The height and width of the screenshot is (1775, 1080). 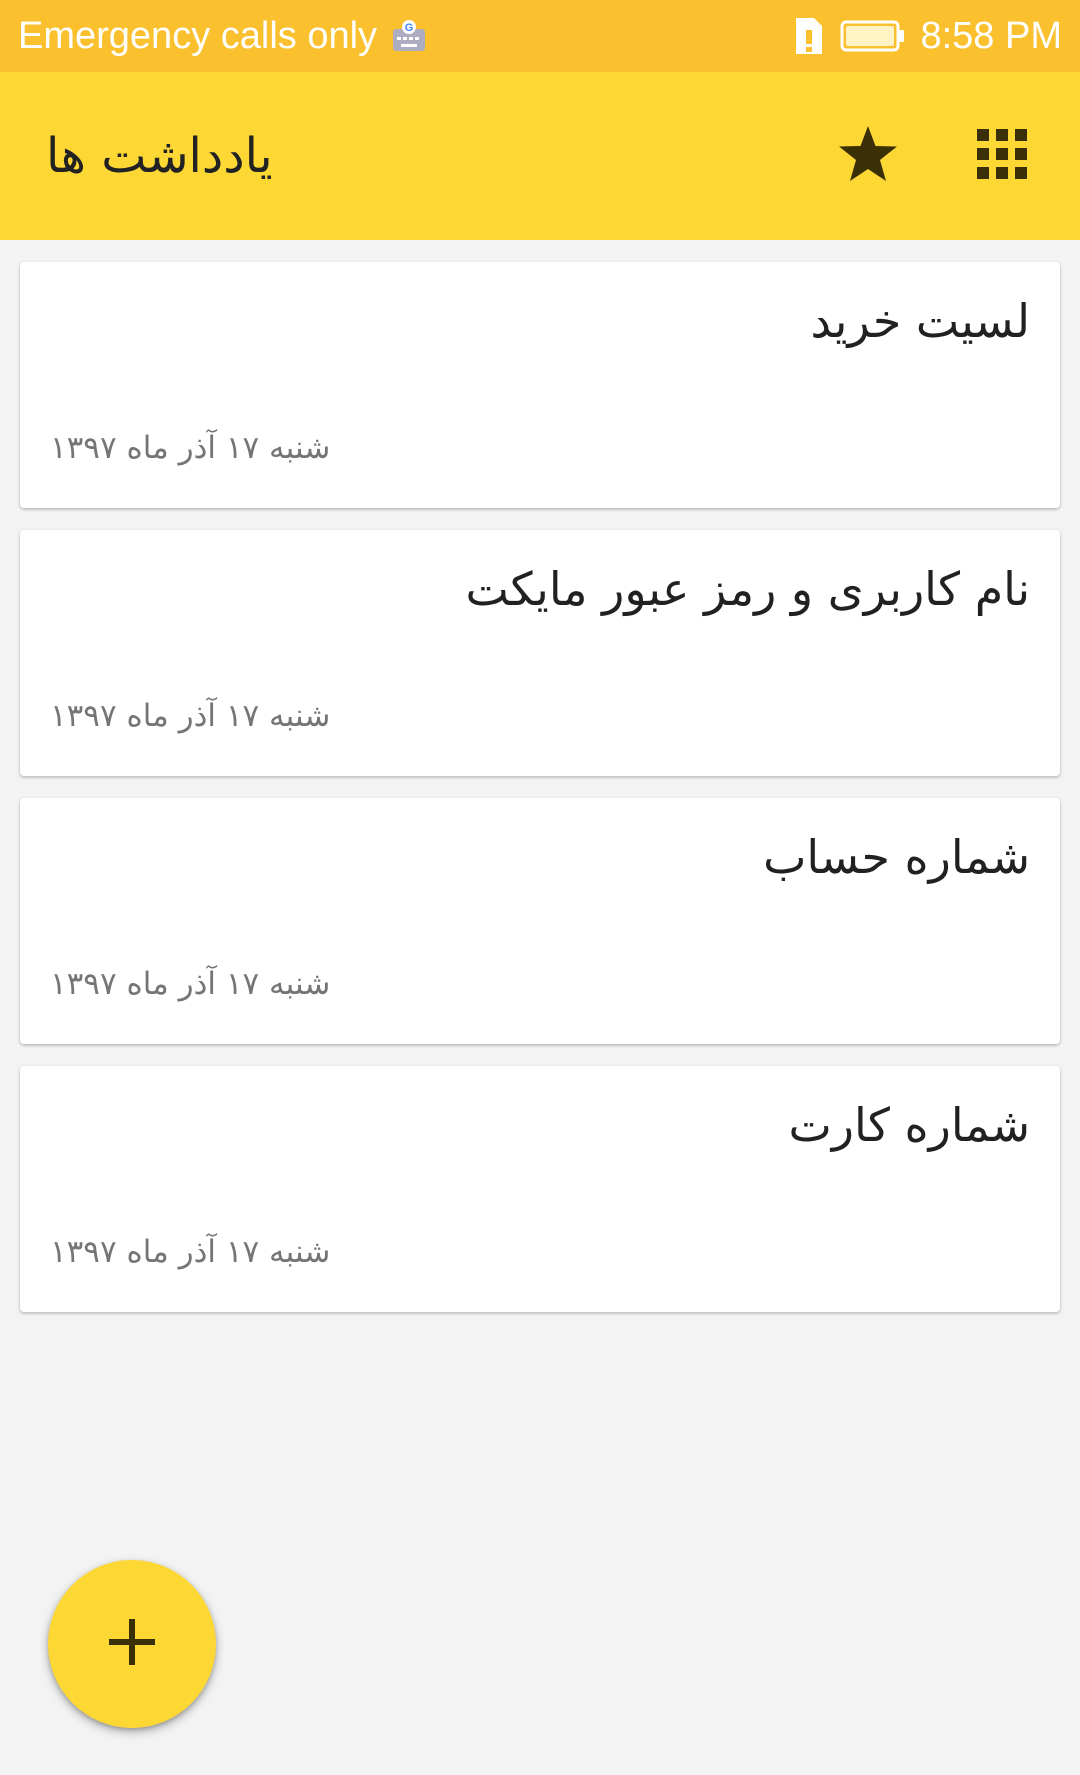 I want to click on keyboard-google-icon: G, so click(x=409, y=36).